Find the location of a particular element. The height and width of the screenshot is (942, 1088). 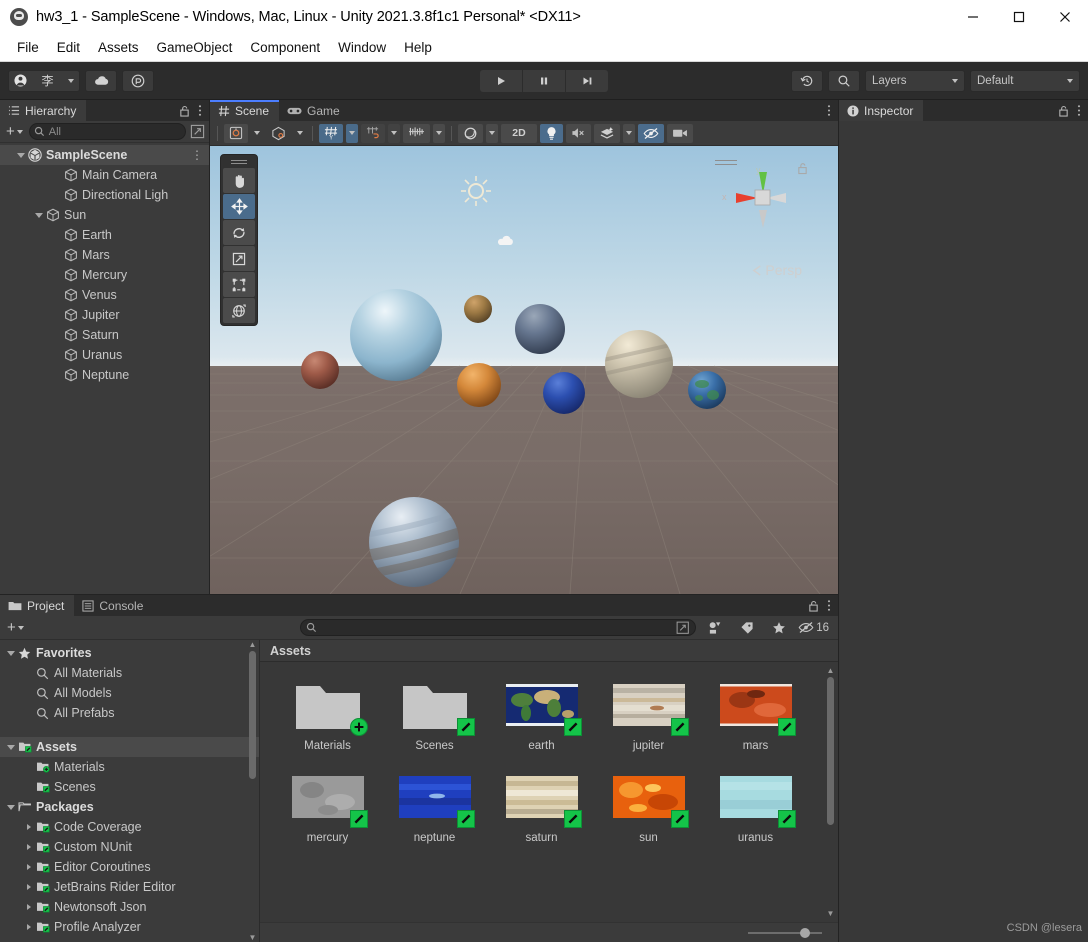

projection-label-row: Persp is located at coordinates (777, 270).